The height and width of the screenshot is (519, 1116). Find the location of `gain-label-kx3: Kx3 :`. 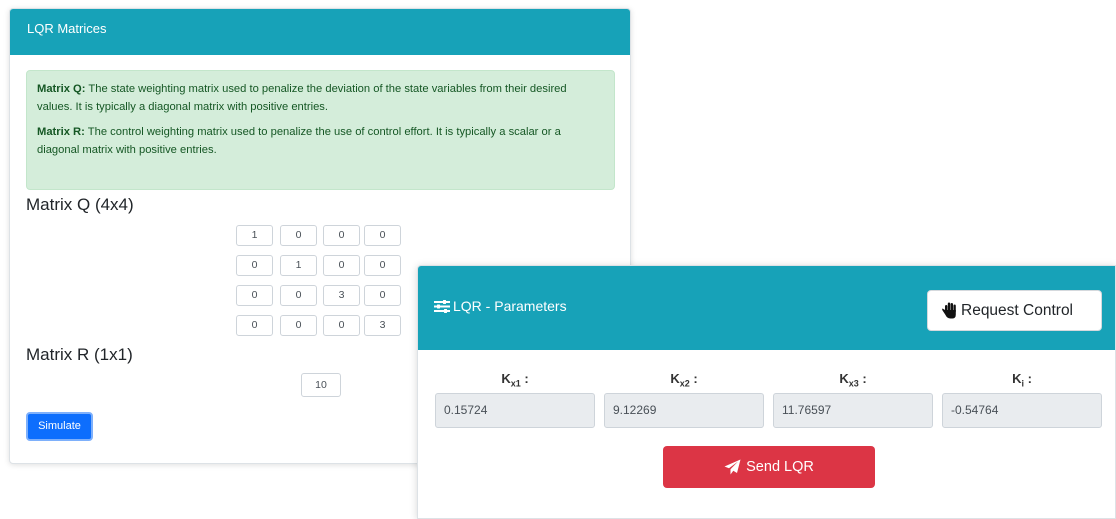

gain-label-kx3: Kx3 : is located at coordinates (853, 380).